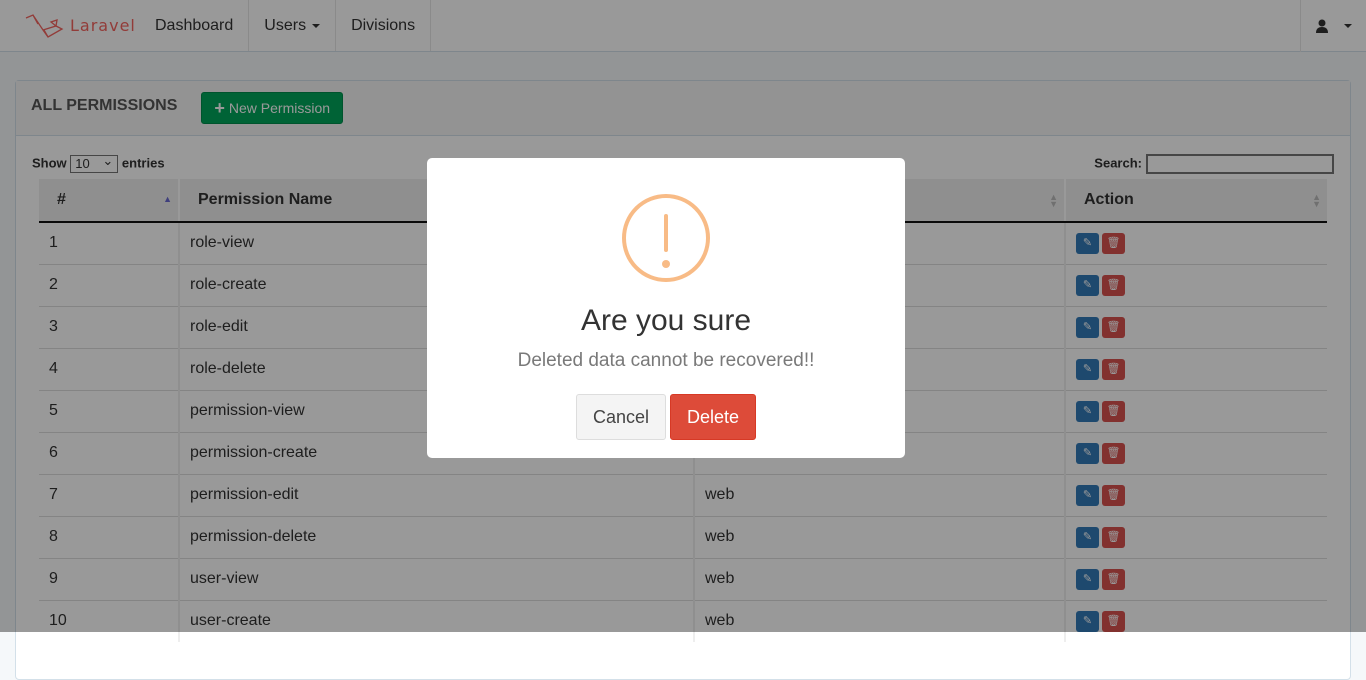 The width and height of the screenshot is (1366, 680). Describe the element at coordinates (621, 417) in the screenshot. I see `cancel-button: Cancel` at that location.